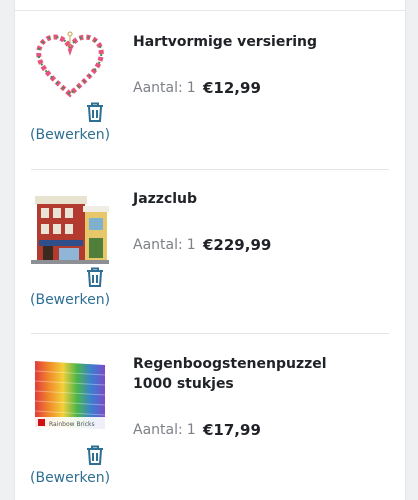  I want to click on rainbow-bricks-puzzle-icon: Rainbow Bricks, so click(70, 395).